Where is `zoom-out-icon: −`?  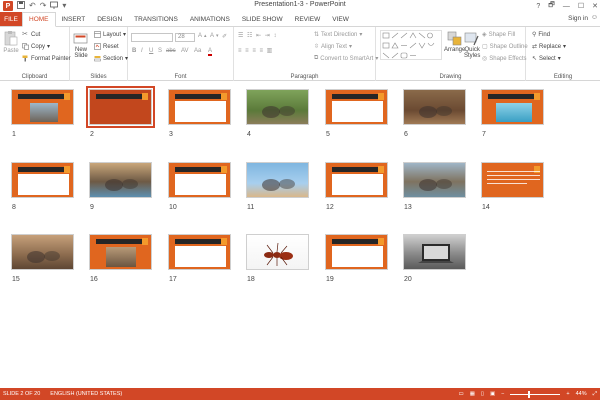
zoom-out-icon: − is located at coordinates (502, 394).